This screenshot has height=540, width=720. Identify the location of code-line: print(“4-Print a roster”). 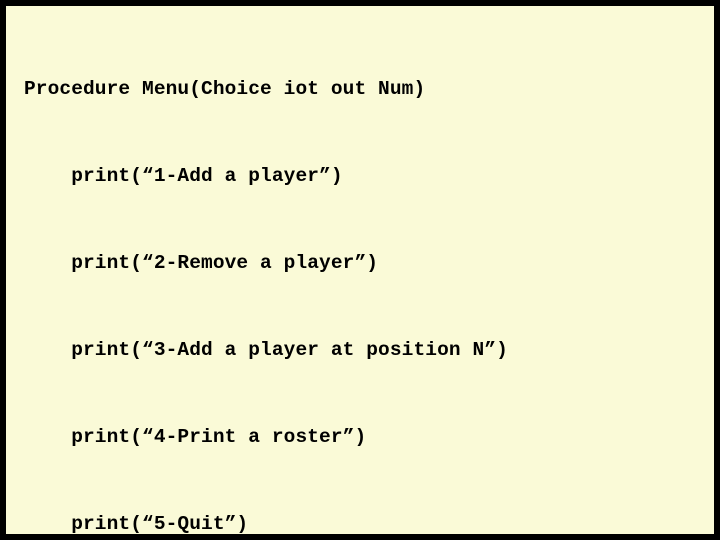
(195, 437).